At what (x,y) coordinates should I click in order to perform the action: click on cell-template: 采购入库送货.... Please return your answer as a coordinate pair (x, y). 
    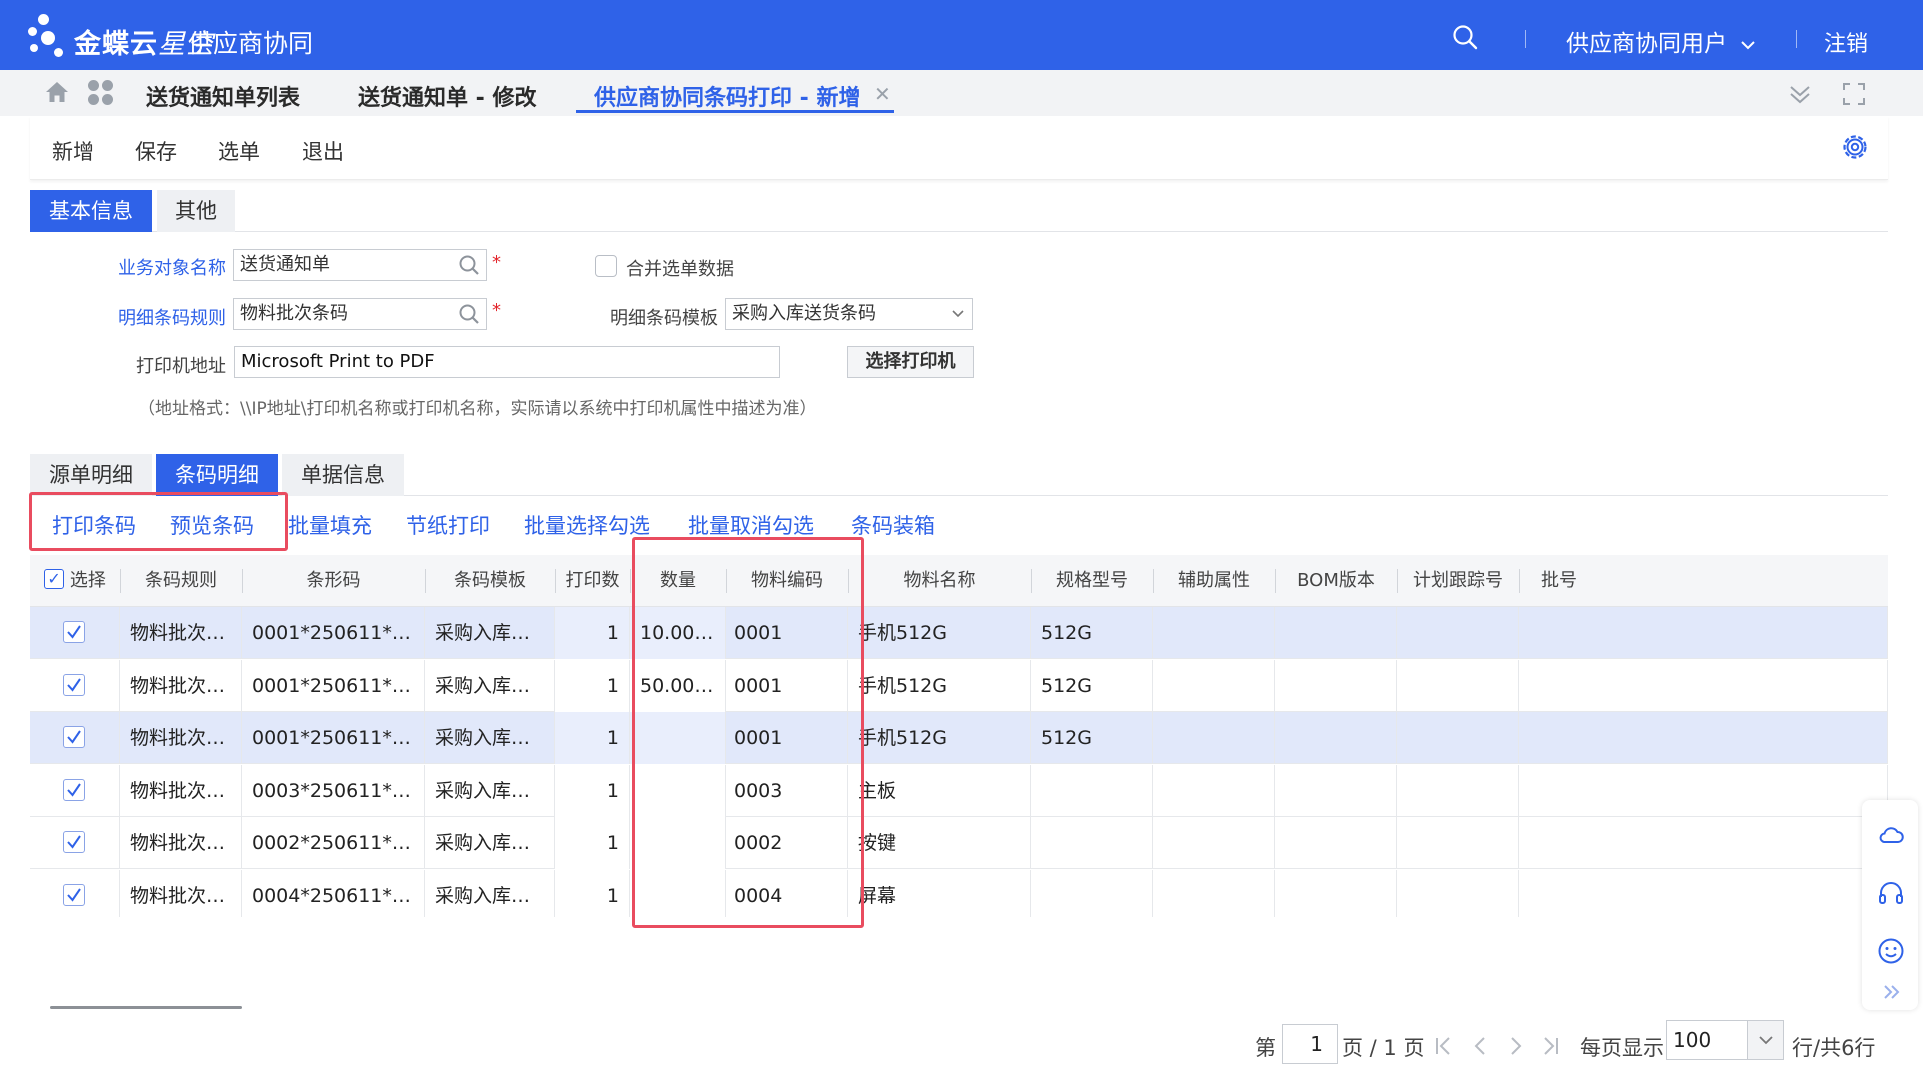
    Looking at the image, I should click on (490, 790).